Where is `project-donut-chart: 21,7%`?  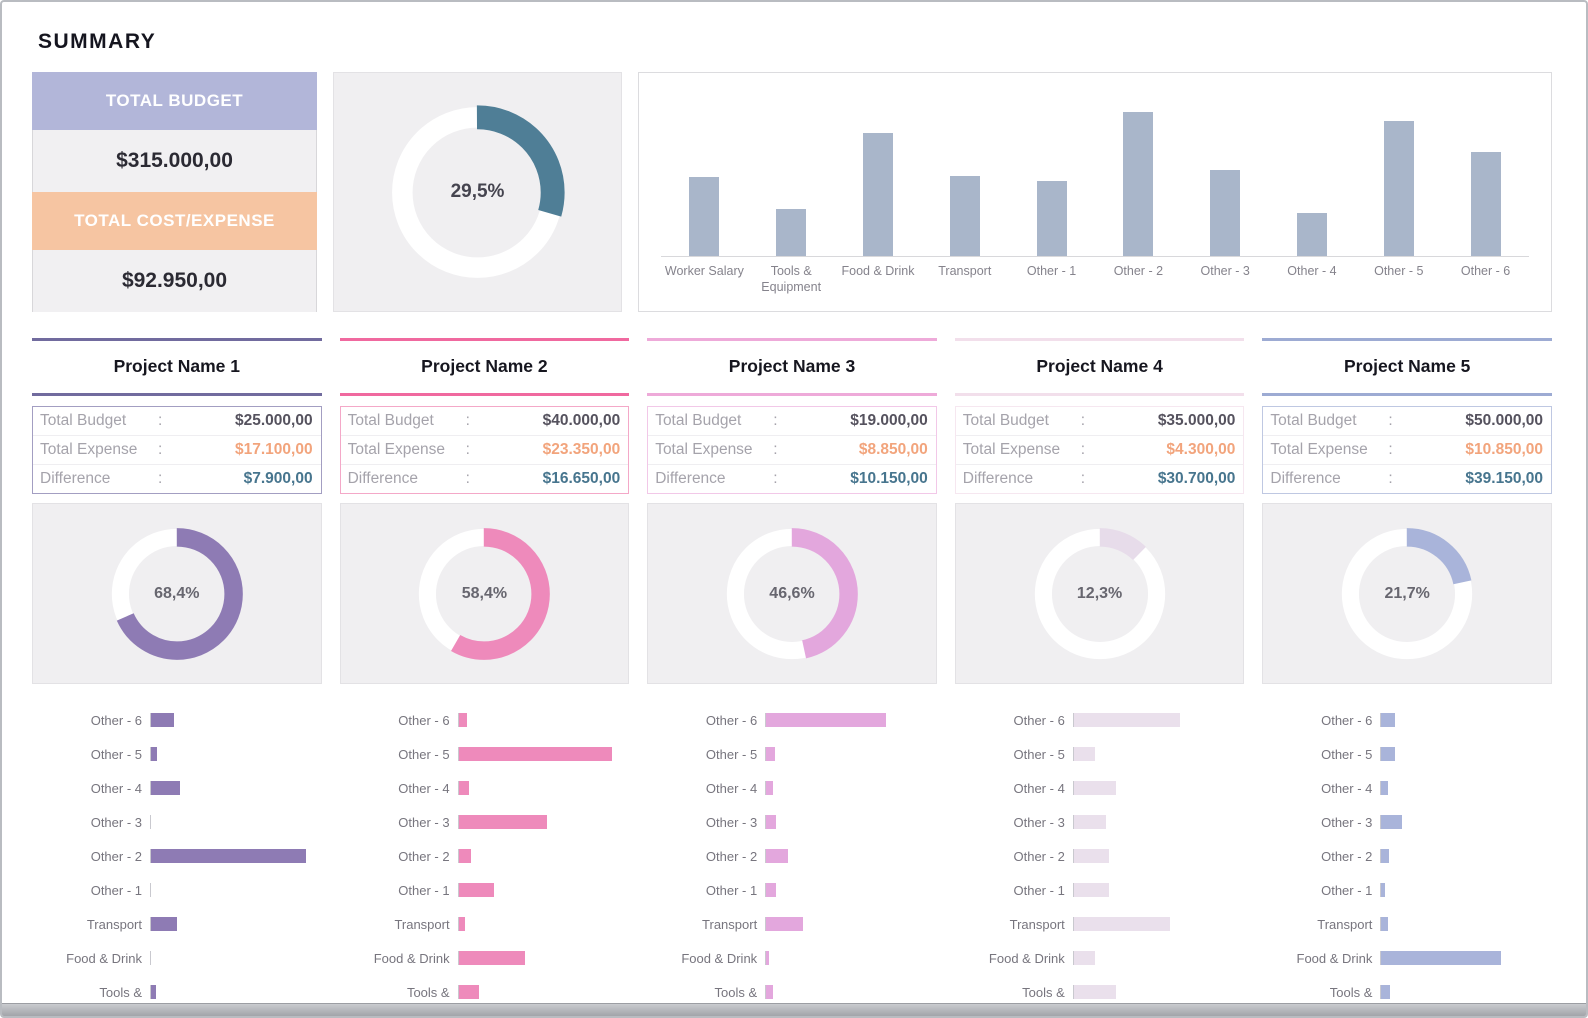 project-donut-chart: 21,7% is located at coordinates (1407, 593).